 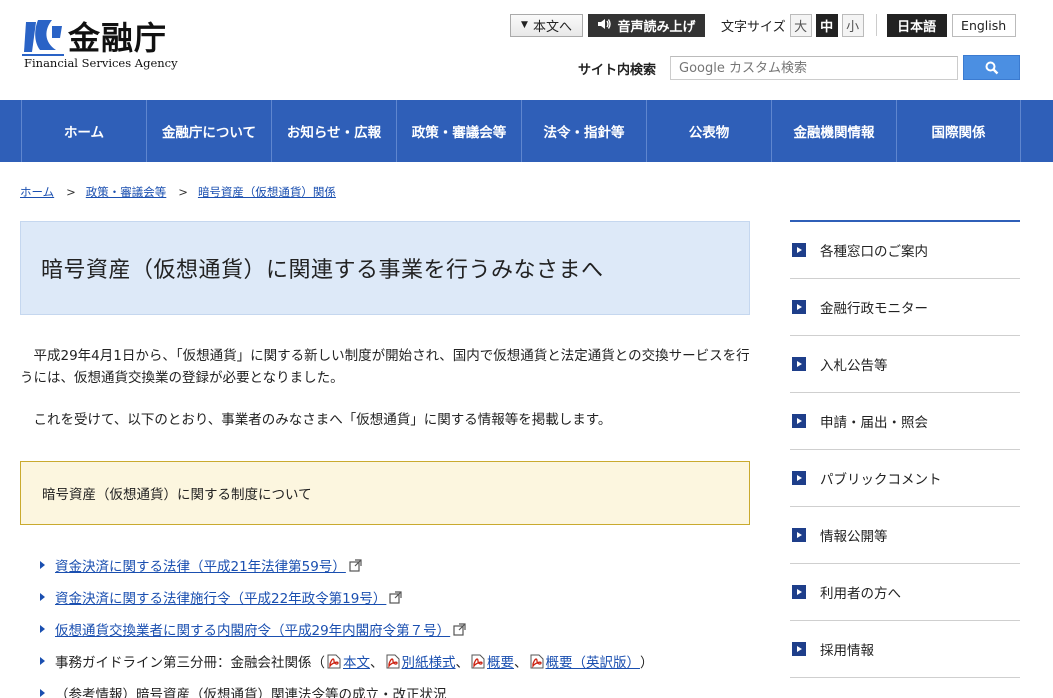 What do you see at coordinates (905, 364) in the screenshot?
I see `sidebar-item-bidding: 入札公告等` at bounding box center [905, 364].